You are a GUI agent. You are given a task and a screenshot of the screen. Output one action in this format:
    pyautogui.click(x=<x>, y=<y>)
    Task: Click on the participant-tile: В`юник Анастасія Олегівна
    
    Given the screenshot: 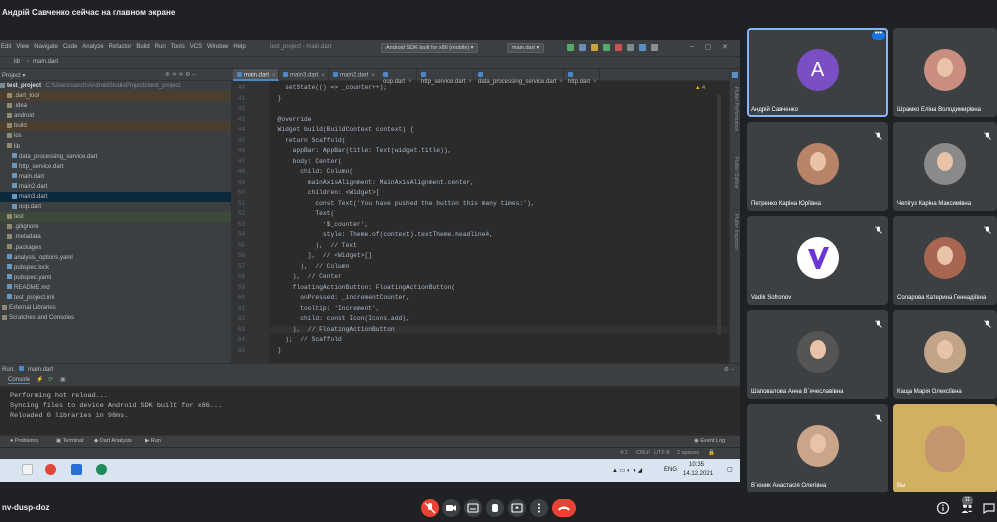 What is the action you would take?
    pyautogui.click(x=817, y=448)
    